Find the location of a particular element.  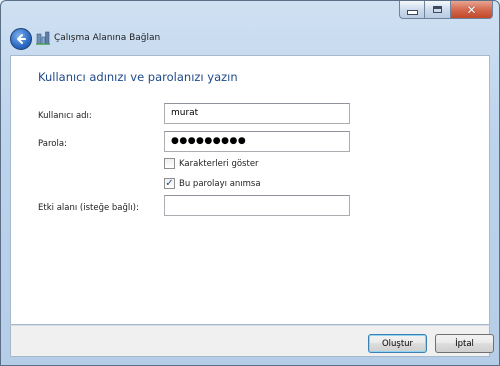

remember-password-label: Bu parolayı anımsa is located at coordinates (220, 183).